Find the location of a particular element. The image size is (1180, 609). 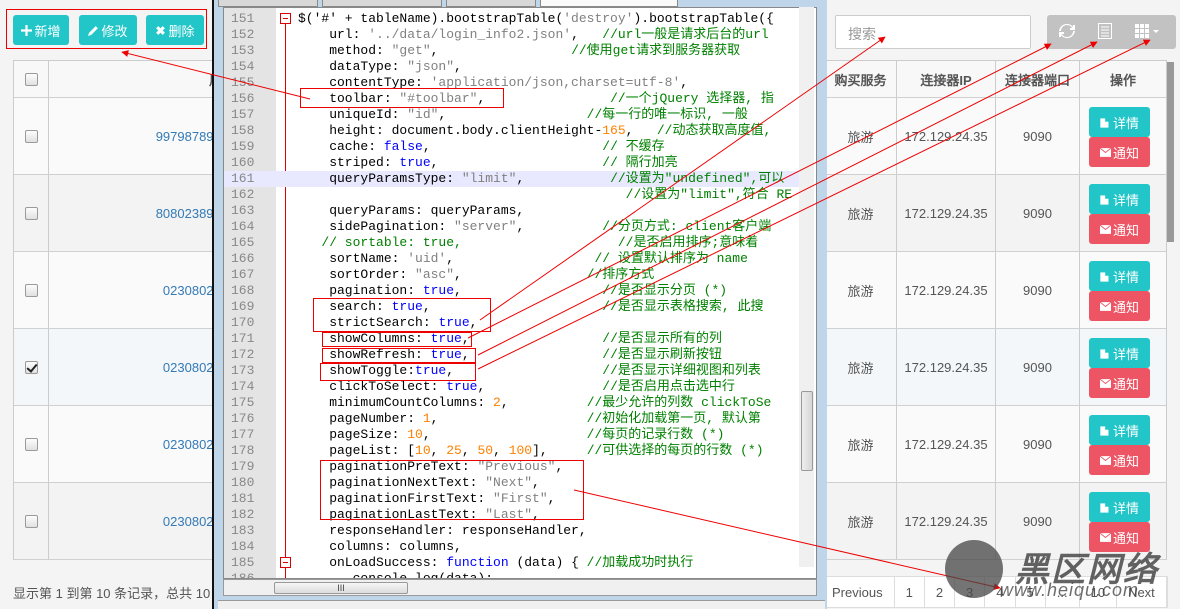

code-token: //是否显示表格搜索, 此搜 is located at coordinates (683, 306).